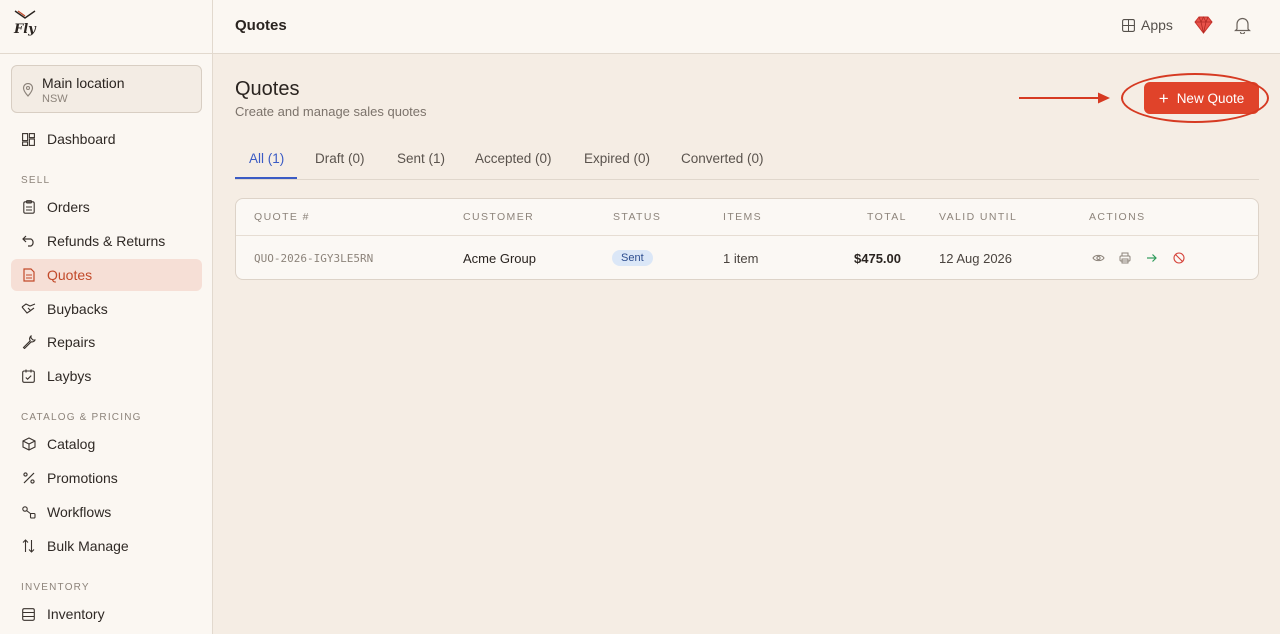 This screenshot has height=634, width=1280. I want to click on sidebar-item-refunds-returns: Refunds & Returns, so click(106, 241).